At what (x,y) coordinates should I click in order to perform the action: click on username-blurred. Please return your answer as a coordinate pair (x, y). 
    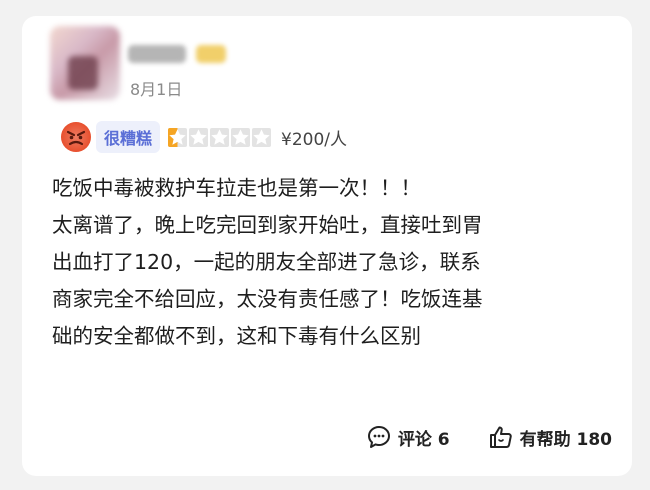
    Looking at the image, I should click on (177, 54).